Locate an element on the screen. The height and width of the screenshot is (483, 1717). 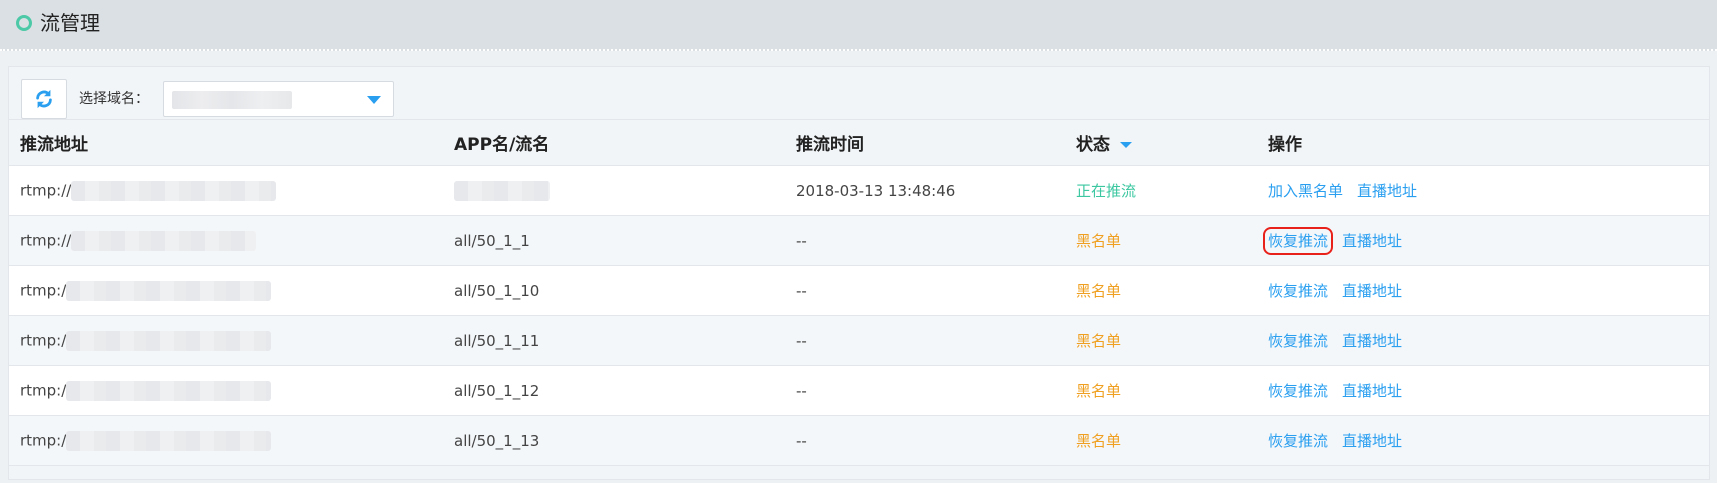
domain-label: 选择域名： is located at coordinates (114, 99).